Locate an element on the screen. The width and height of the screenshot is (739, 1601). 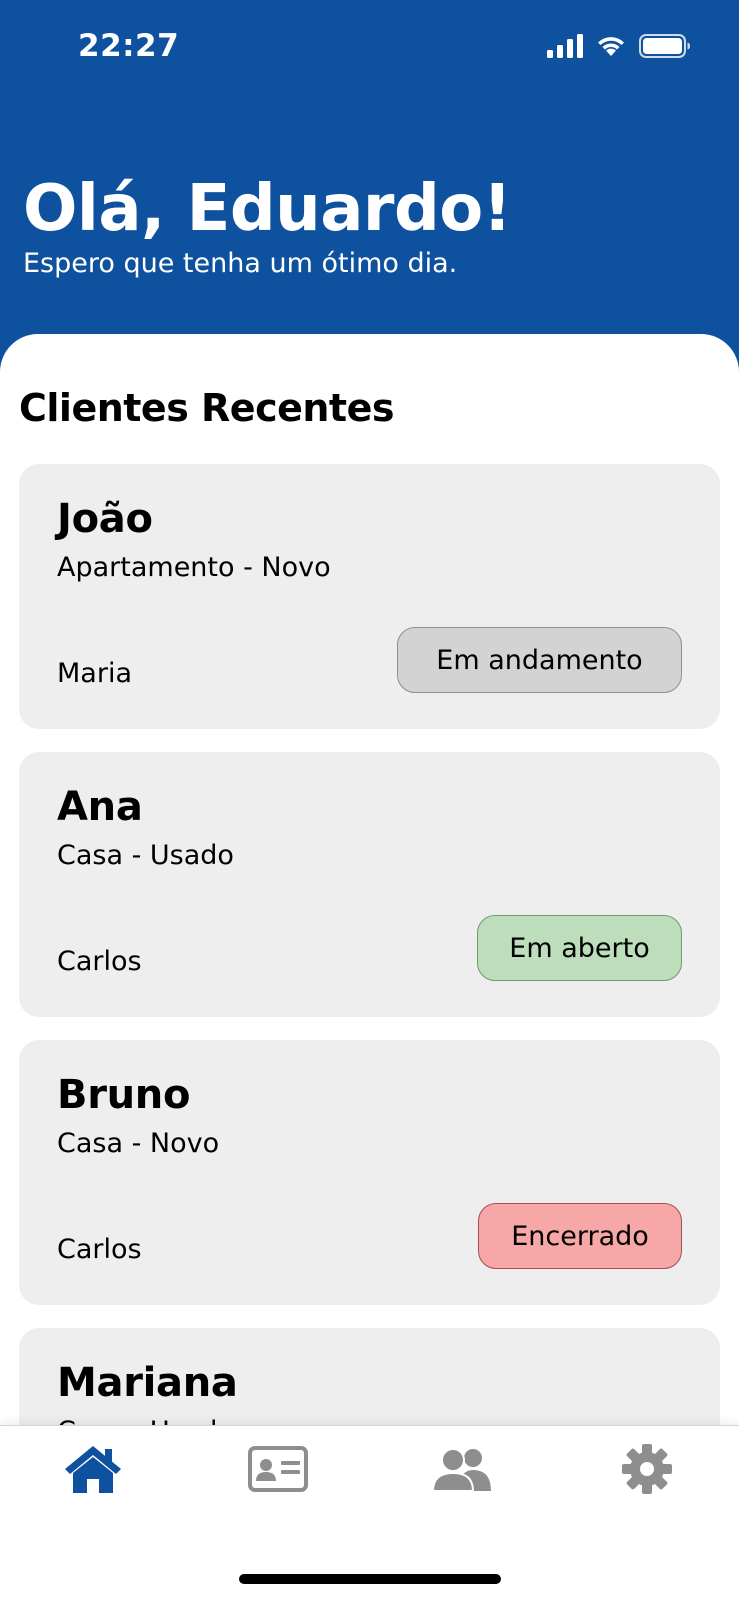
cellular-signal-icon is located at coordinates (565, 46).